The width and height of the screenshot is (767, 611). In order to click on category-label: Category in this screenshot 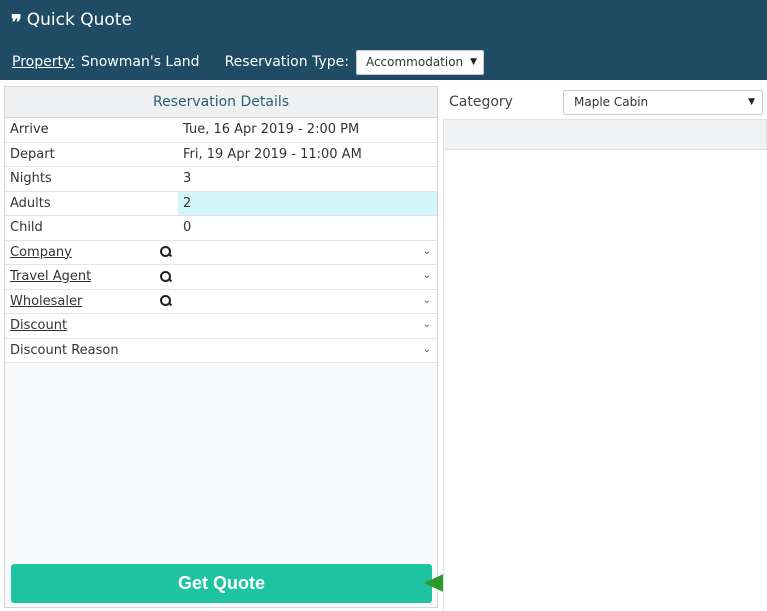, I will do `click(481, 102)`.